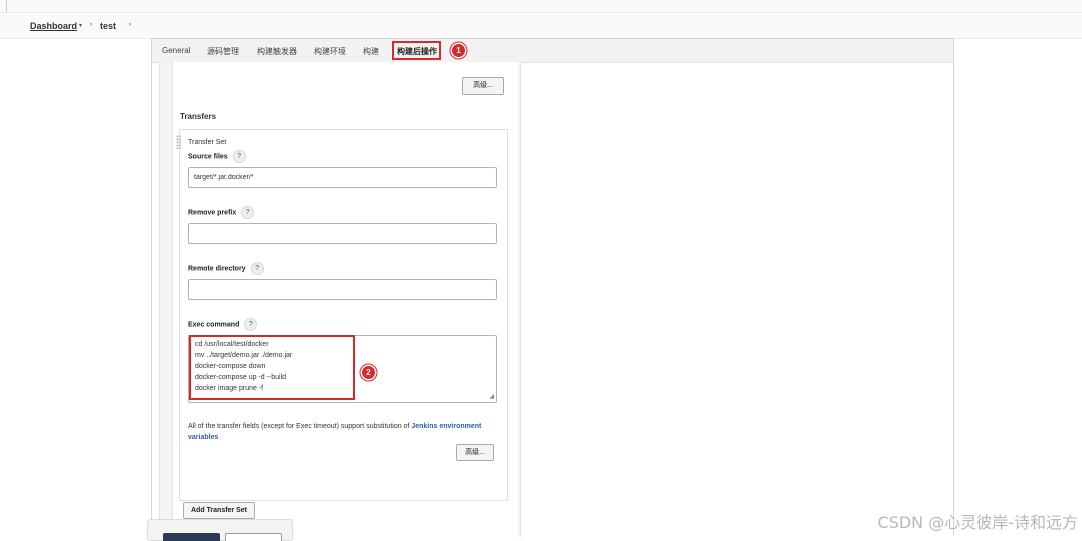  Describe the element at coordinates (977, 522) in the screenshot. I see `watermark: CSDN @心灵彼岸-诗和远方` at that location.